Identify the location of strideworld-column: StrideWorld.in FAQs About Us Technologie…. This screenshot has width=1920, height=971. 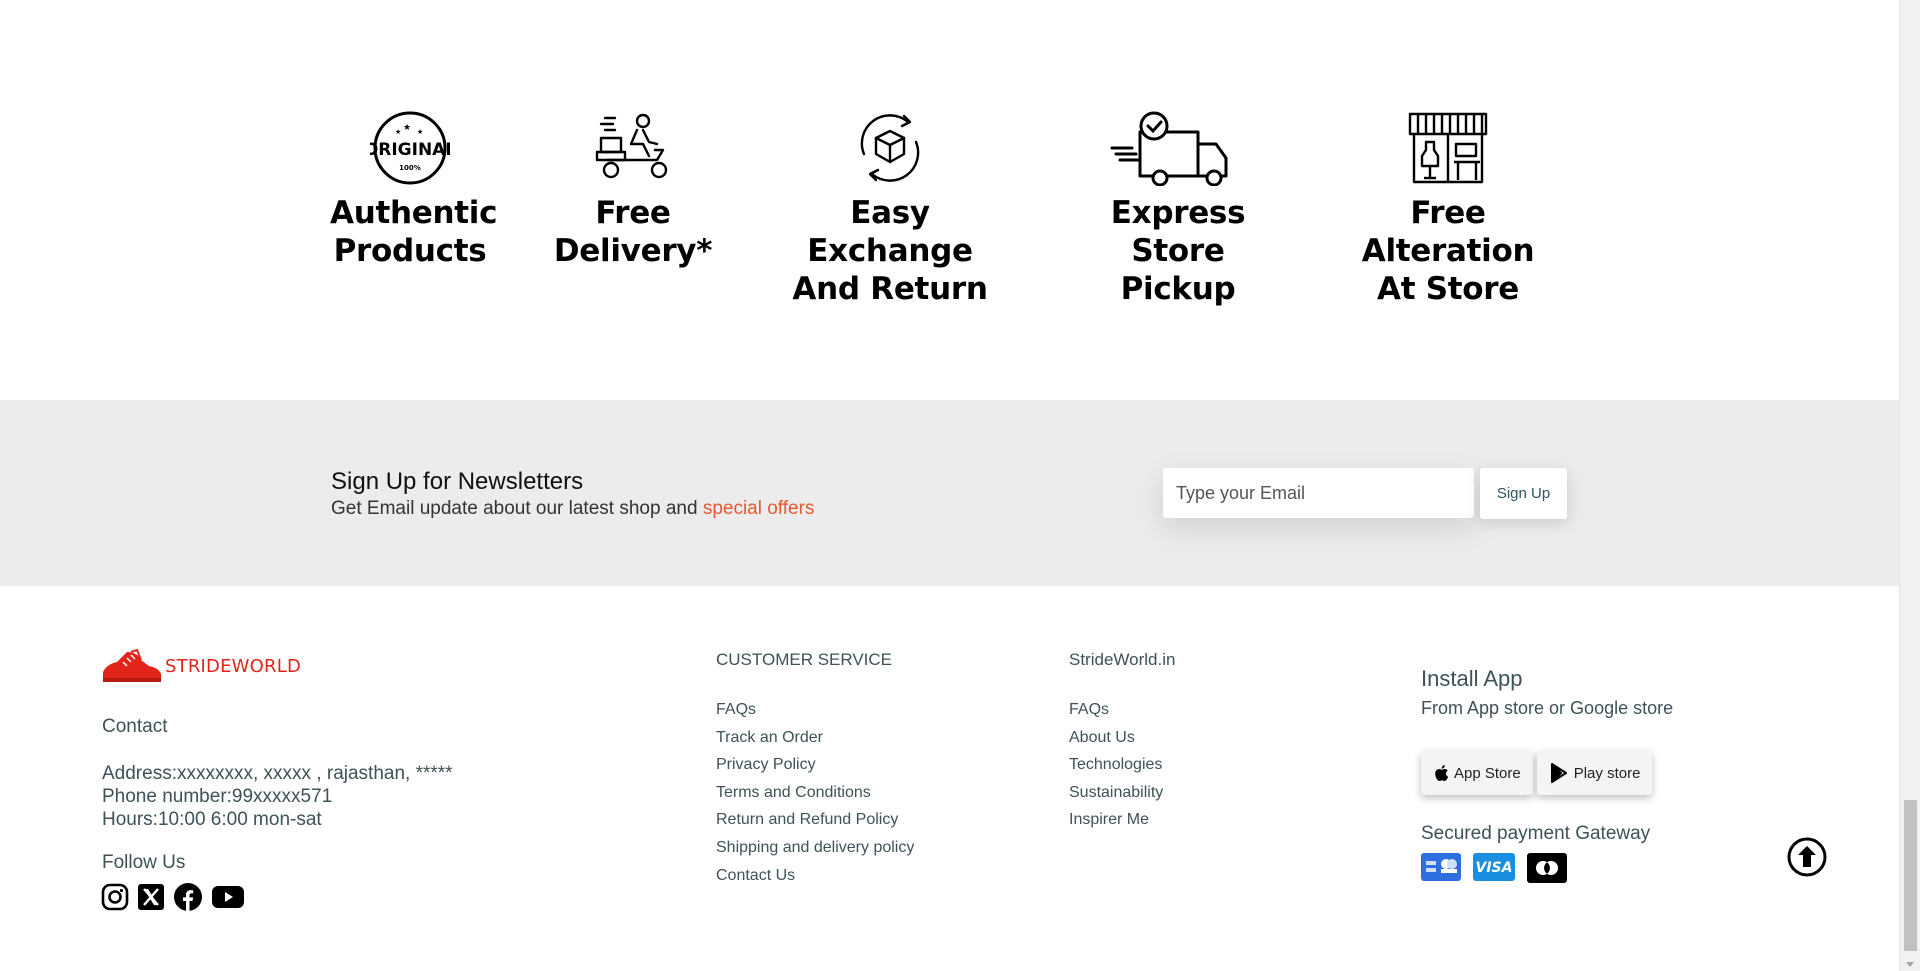
(1122, 742).